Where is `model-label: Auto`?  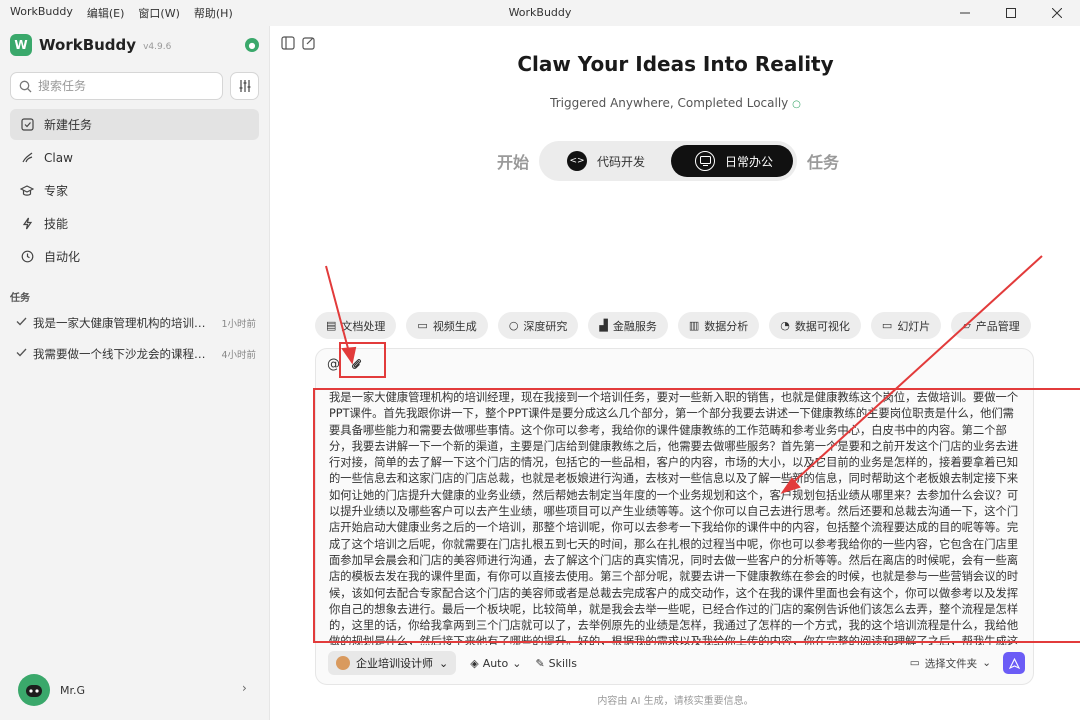 model-label: Auto is located at coordinates (495, 663).